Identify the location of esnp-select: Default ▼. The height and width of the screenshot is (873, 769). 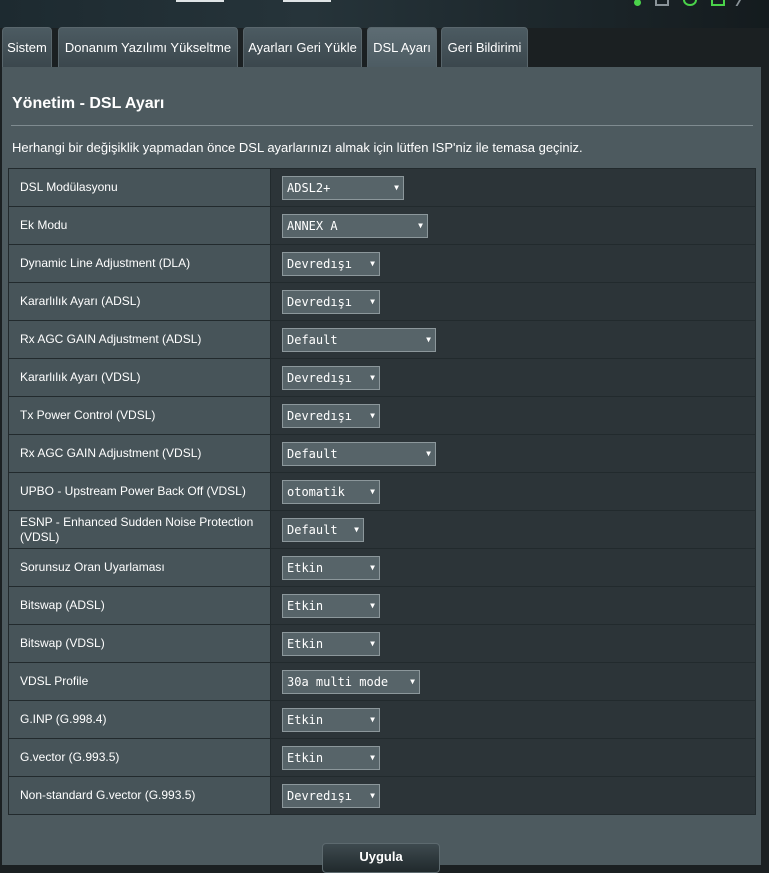
(323, 529).